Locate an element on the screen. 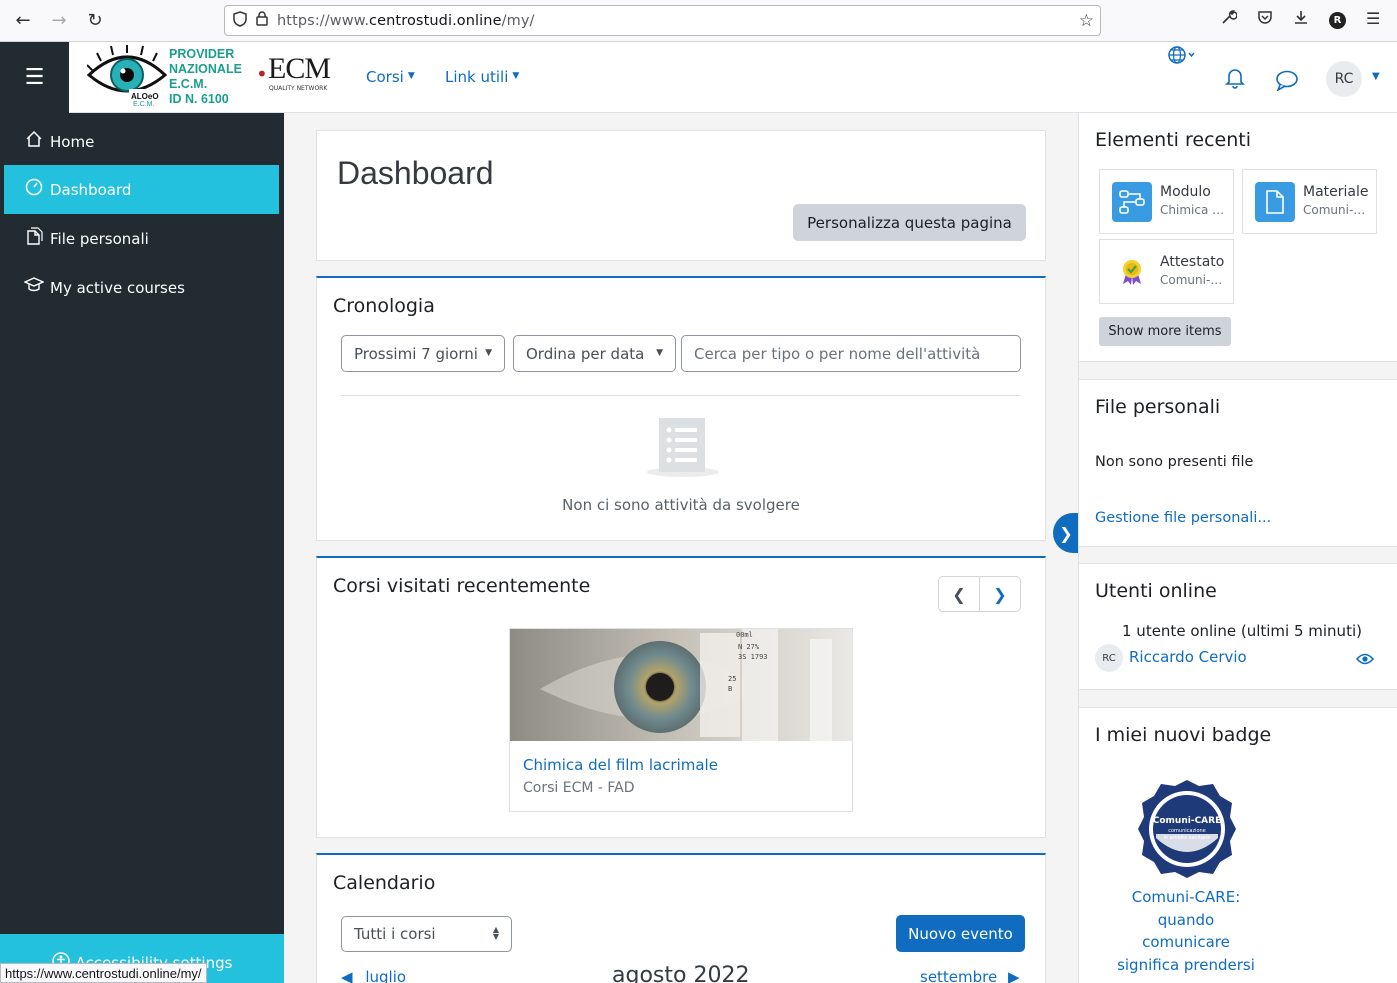  right-drawer-toggle: ❯ is located at coordinates (1066, 533).